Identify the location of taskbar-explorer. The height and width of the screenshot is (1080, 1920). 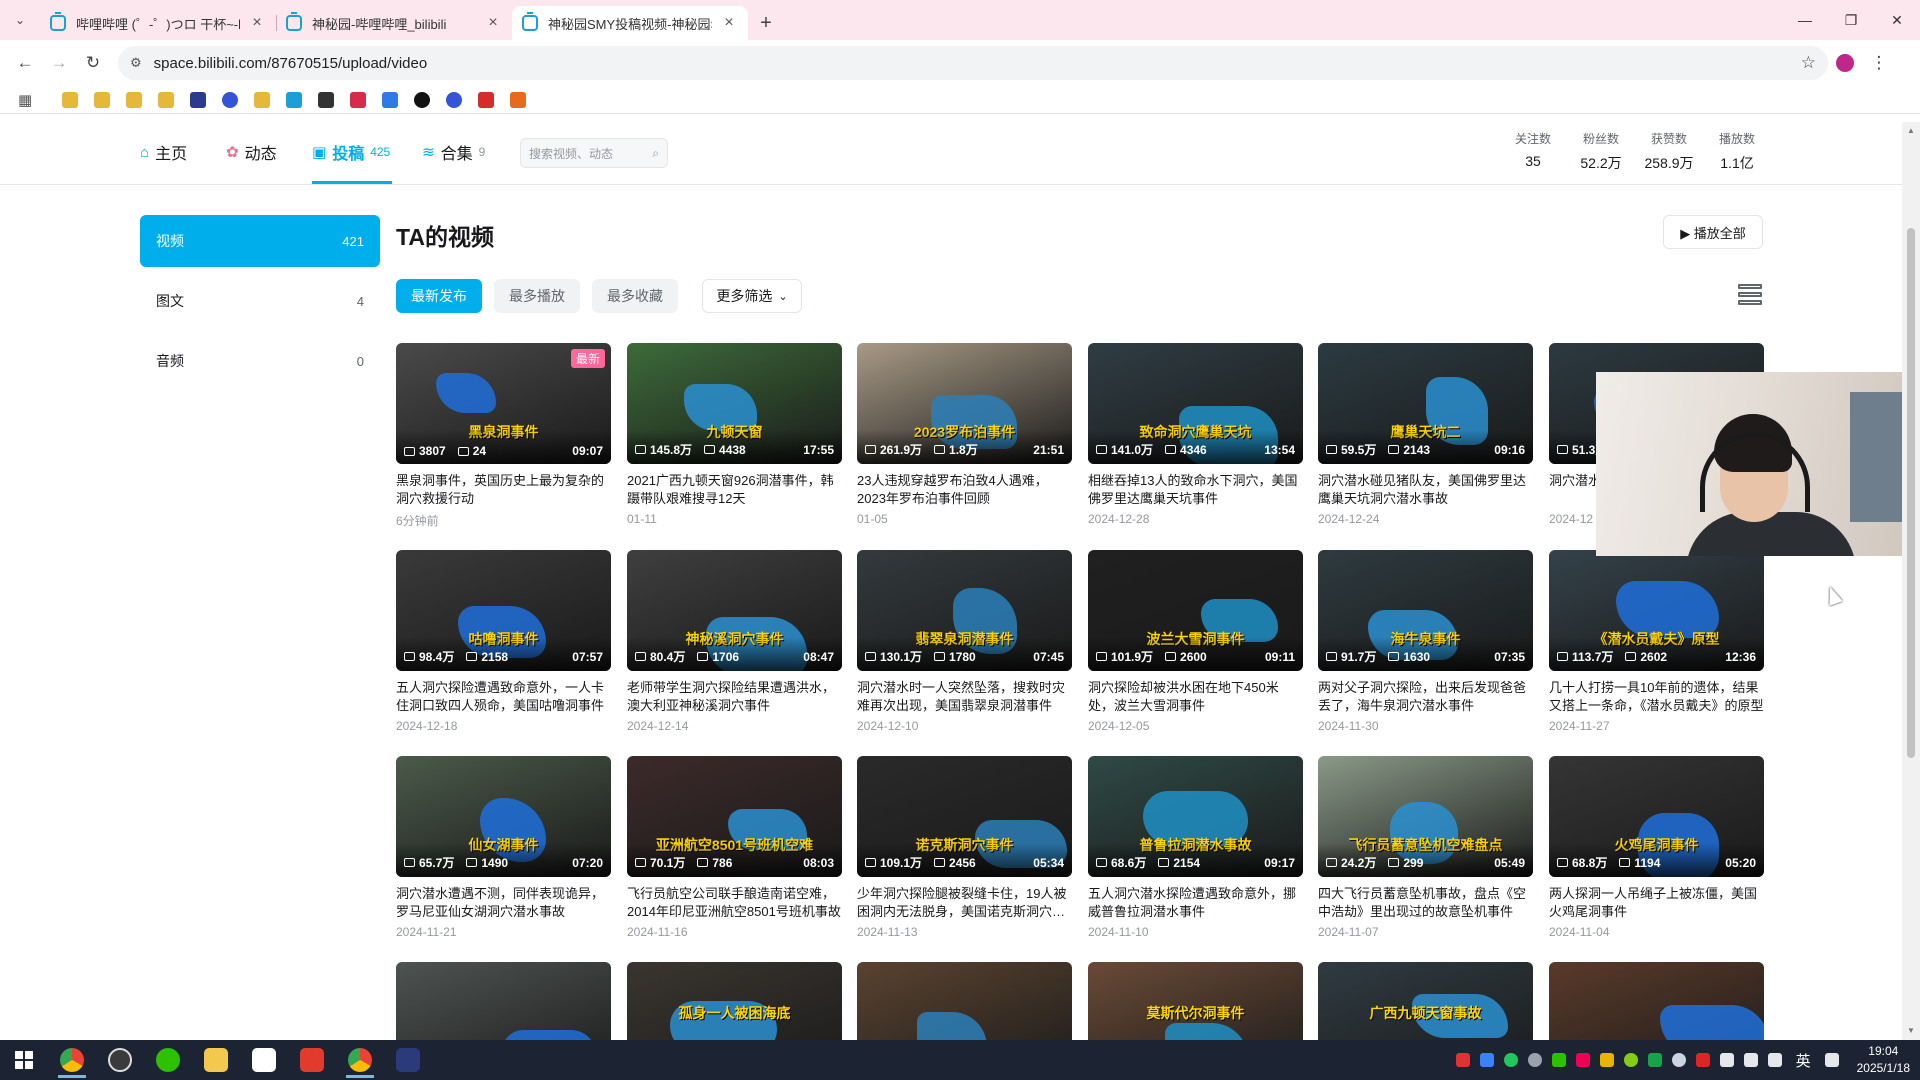
(216, 1060).